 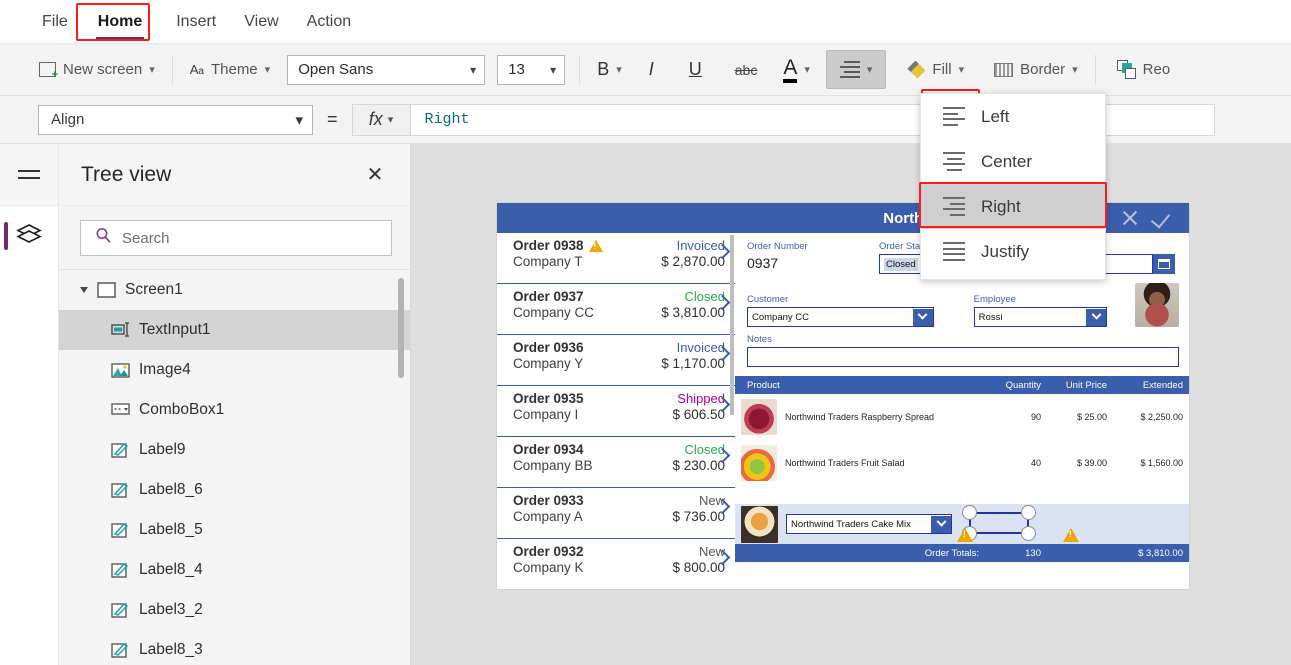 I want to click on menu-item-insert-label: Insert, so click(x=196, y=21).